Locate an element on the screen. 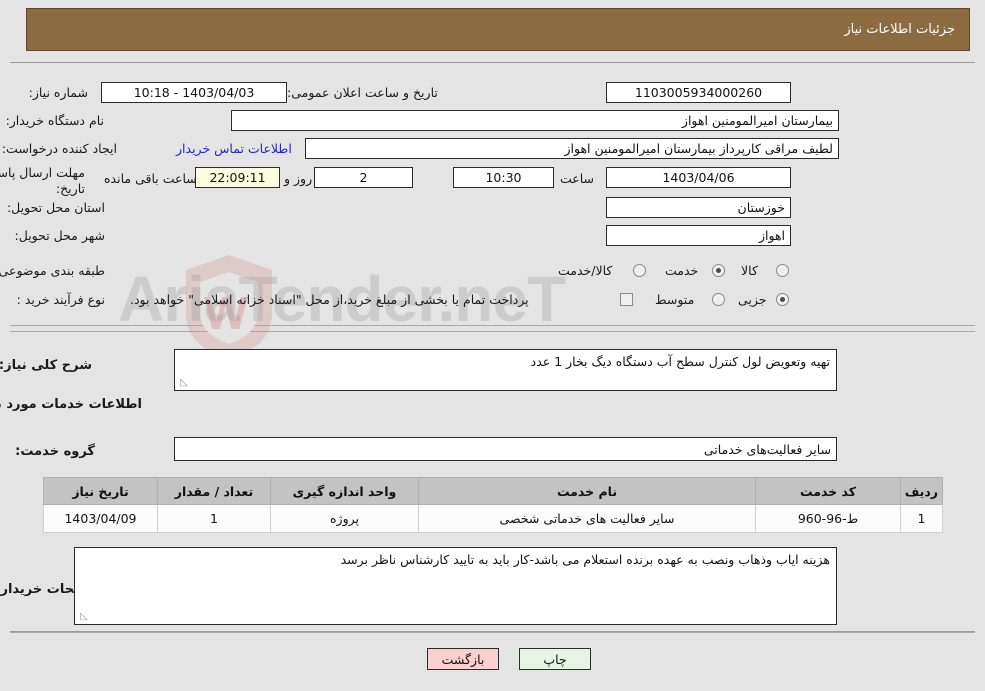  radio-purchase-motevaset-label: متوسط is located at coordinates (675, 299).